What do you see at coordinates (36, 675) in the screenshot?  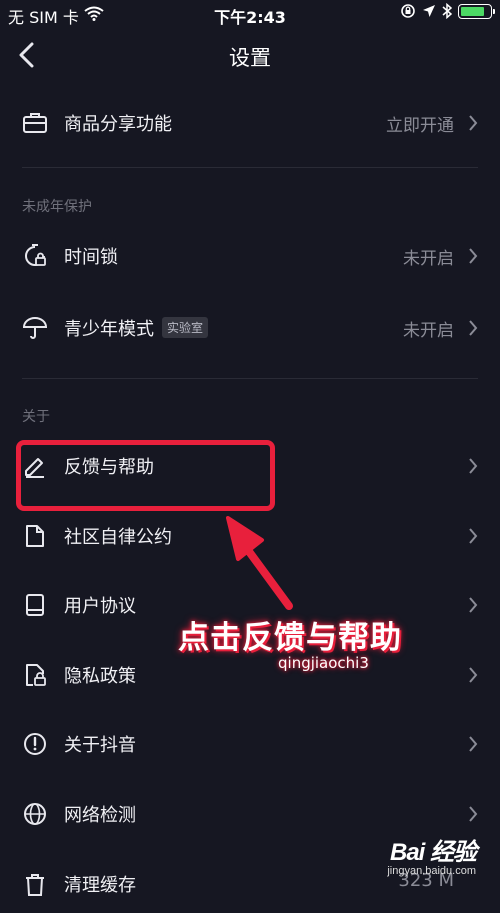 I see `privacy-lock-icon` at bounding box center [36, 675].